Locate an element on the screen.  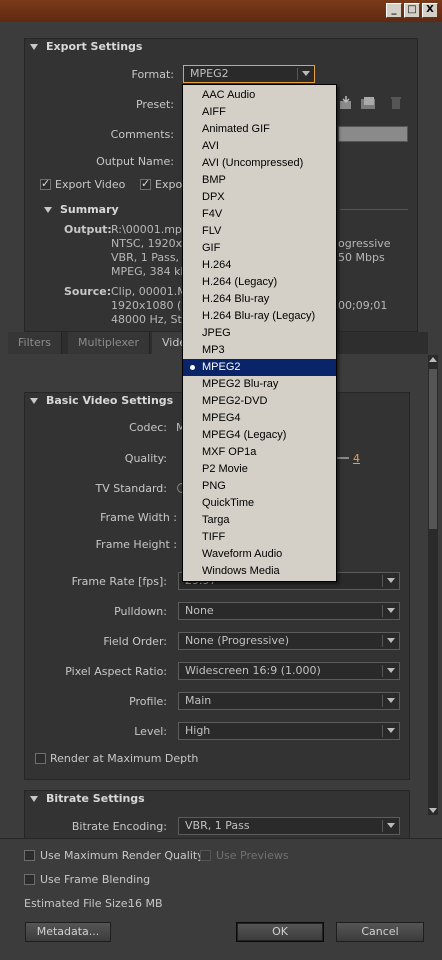
cancel-button: Cancel is located at coordinates (380, 932).